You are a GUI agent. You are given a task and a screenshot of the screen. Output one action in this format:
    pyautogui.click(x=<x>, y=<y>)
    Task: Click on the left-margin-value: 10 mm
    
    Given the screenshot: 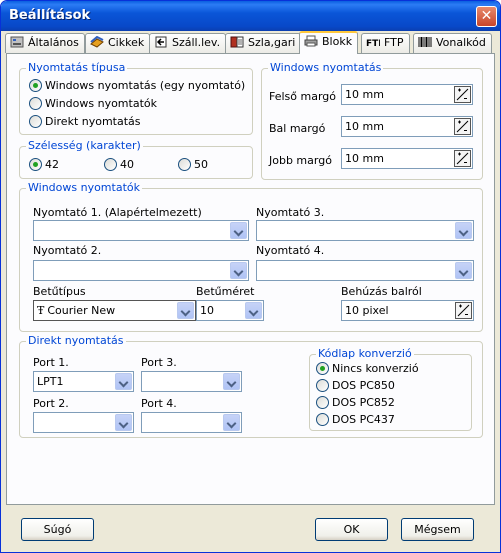 What is the action you would take?
    pyautogui.click(x=364, y=126)
    